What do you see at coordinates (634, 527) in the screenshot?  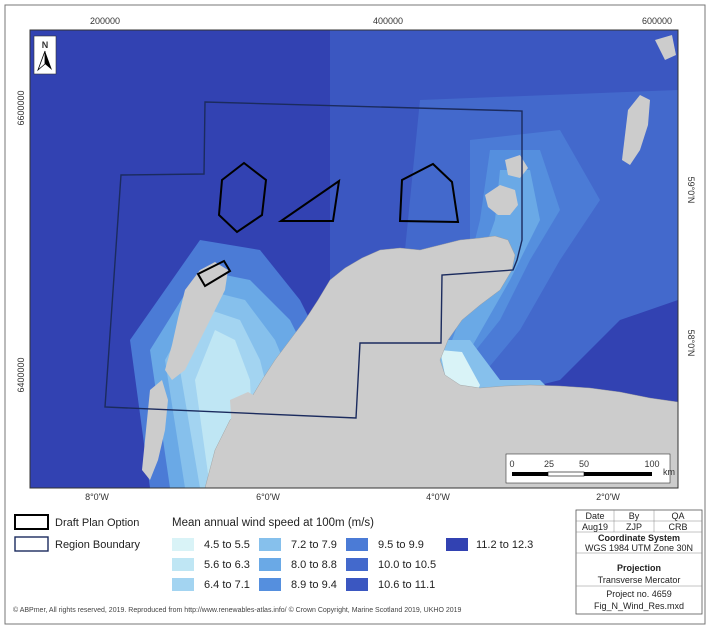 I see `by-value: ZJP` at bounding box center [634, 527].